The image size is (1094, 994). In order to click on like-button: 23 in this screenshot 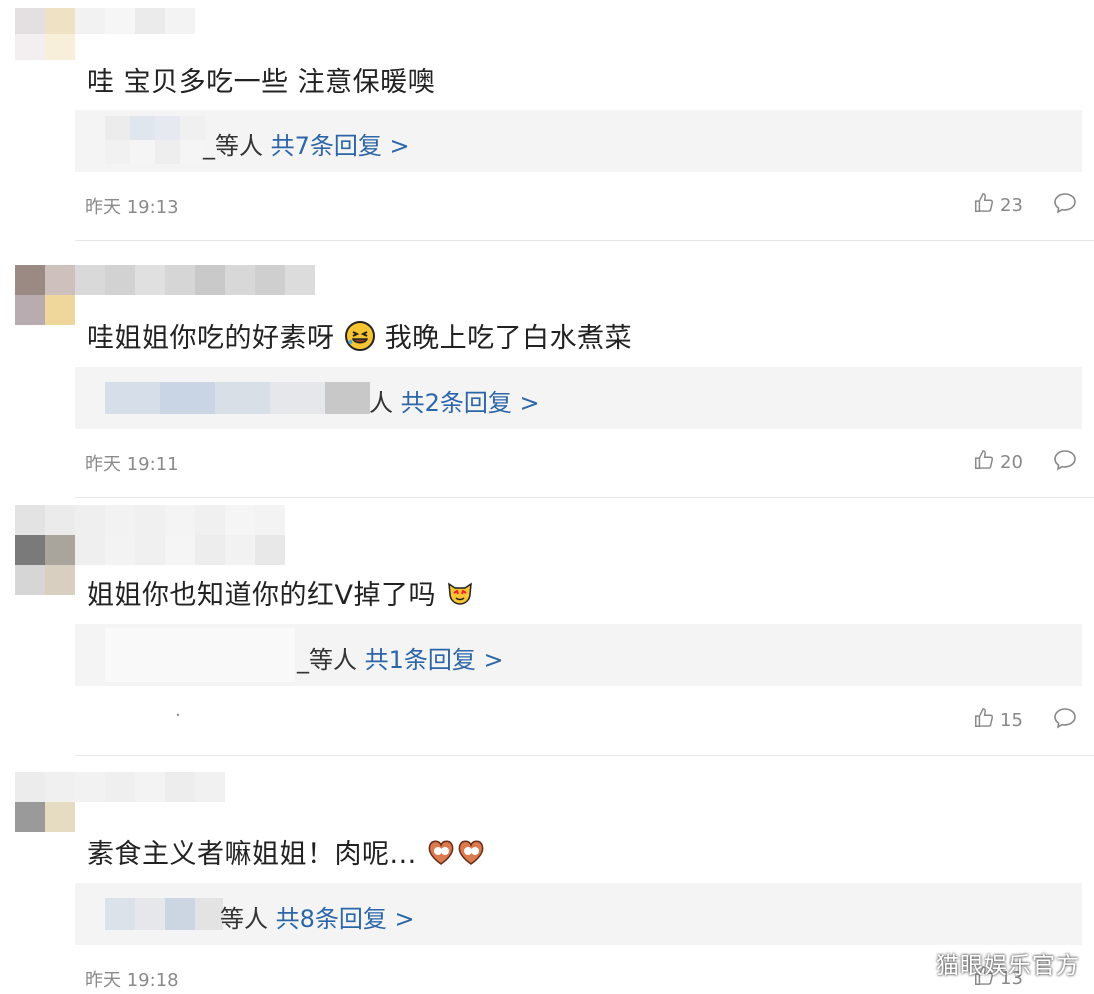, I will do `click(998, 205)`.